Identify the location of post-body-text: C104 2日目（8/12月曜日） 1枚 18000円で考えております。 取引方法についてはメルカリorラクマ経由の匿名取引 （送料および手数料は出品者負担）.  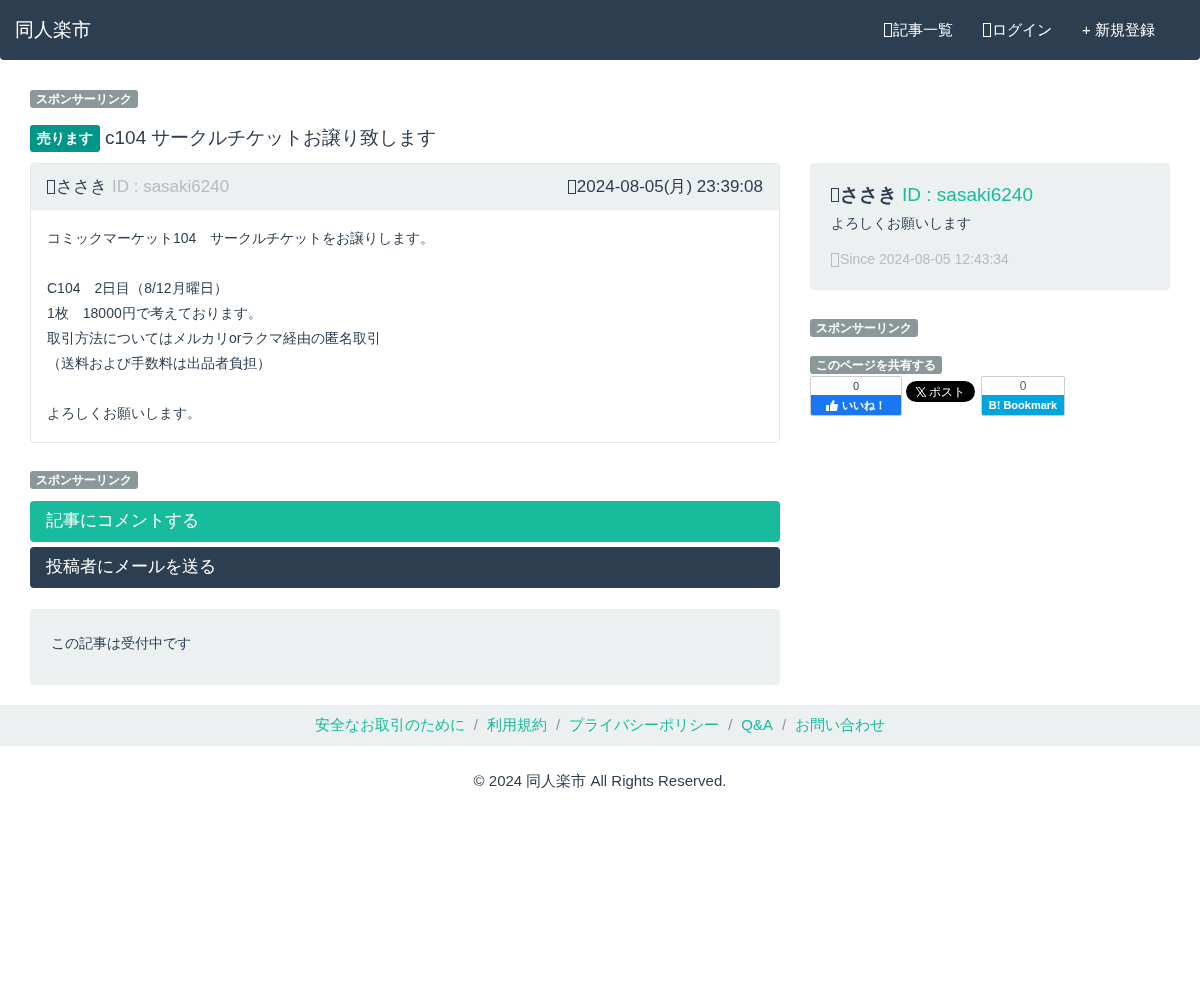
(215, 325).